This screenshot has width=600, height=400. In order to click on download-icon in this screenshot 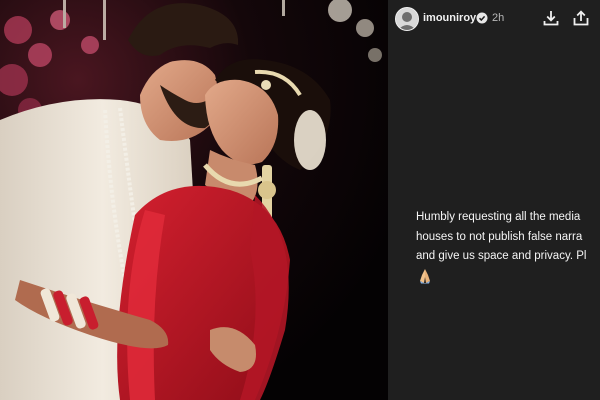, I will do `click(551, 18)`.